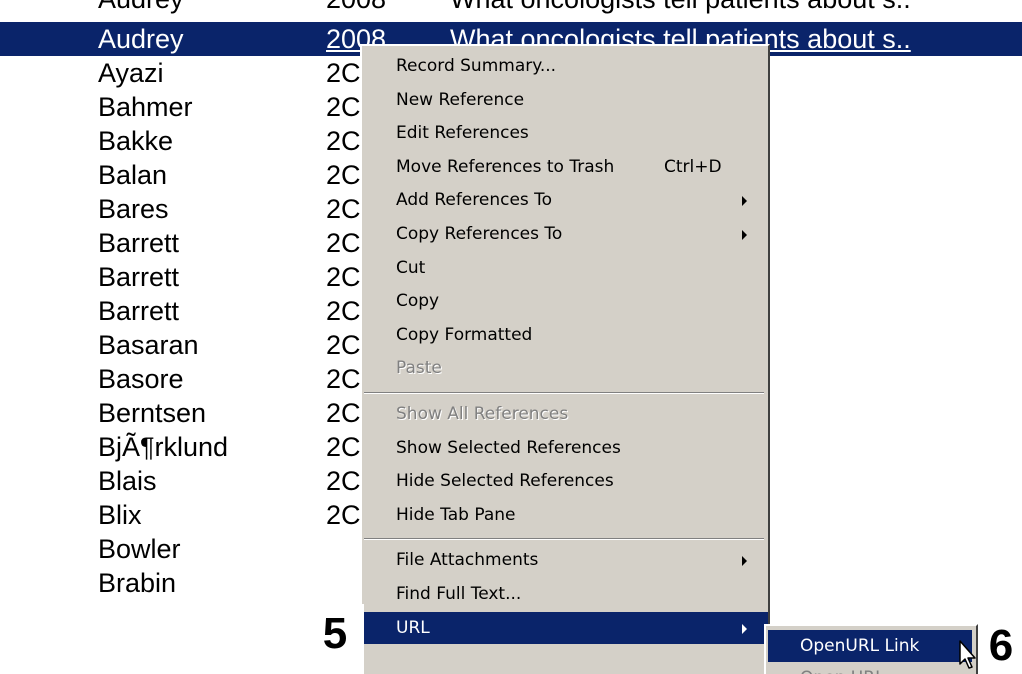  I want to click on menu-item-move-references-to-trash: Move References to Trash Ctrl+D, so click(565, 167).